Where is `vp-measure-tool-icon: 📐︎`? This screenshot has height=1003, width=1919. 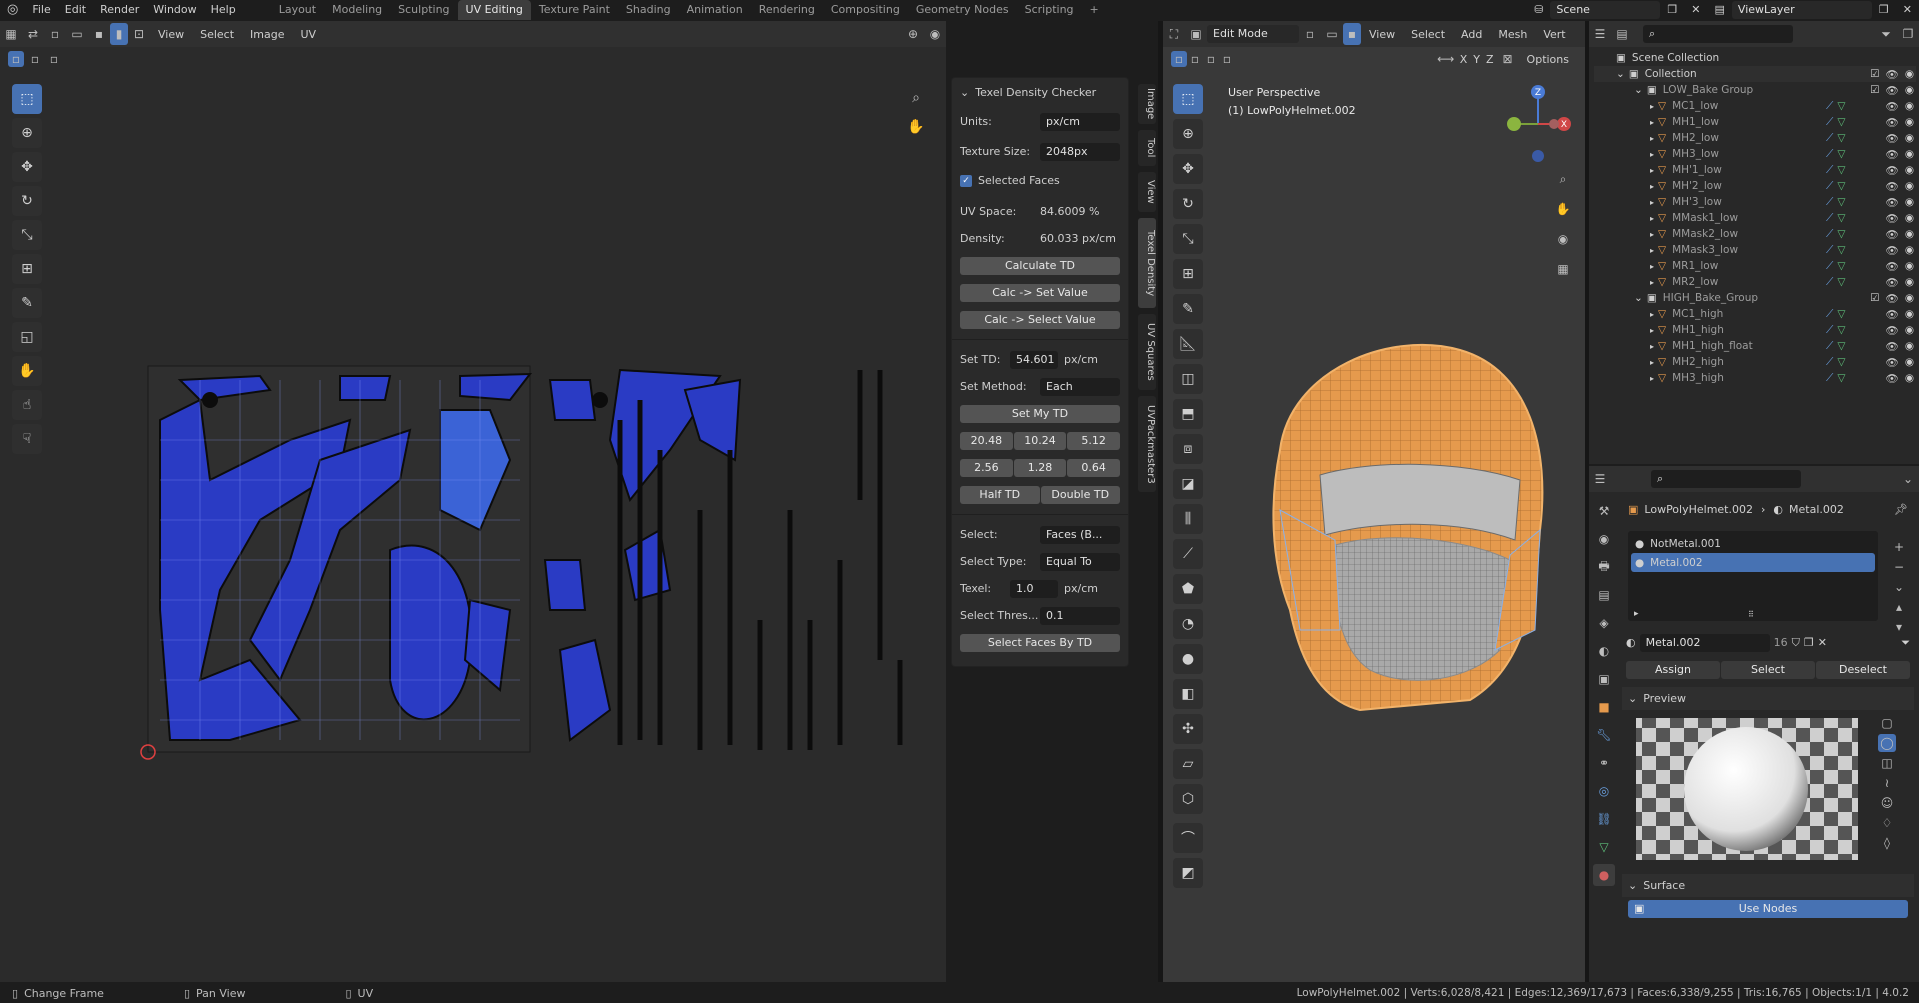
vp-measure-tool-icon: 📐︎ is located at coordinates (1188, 344).